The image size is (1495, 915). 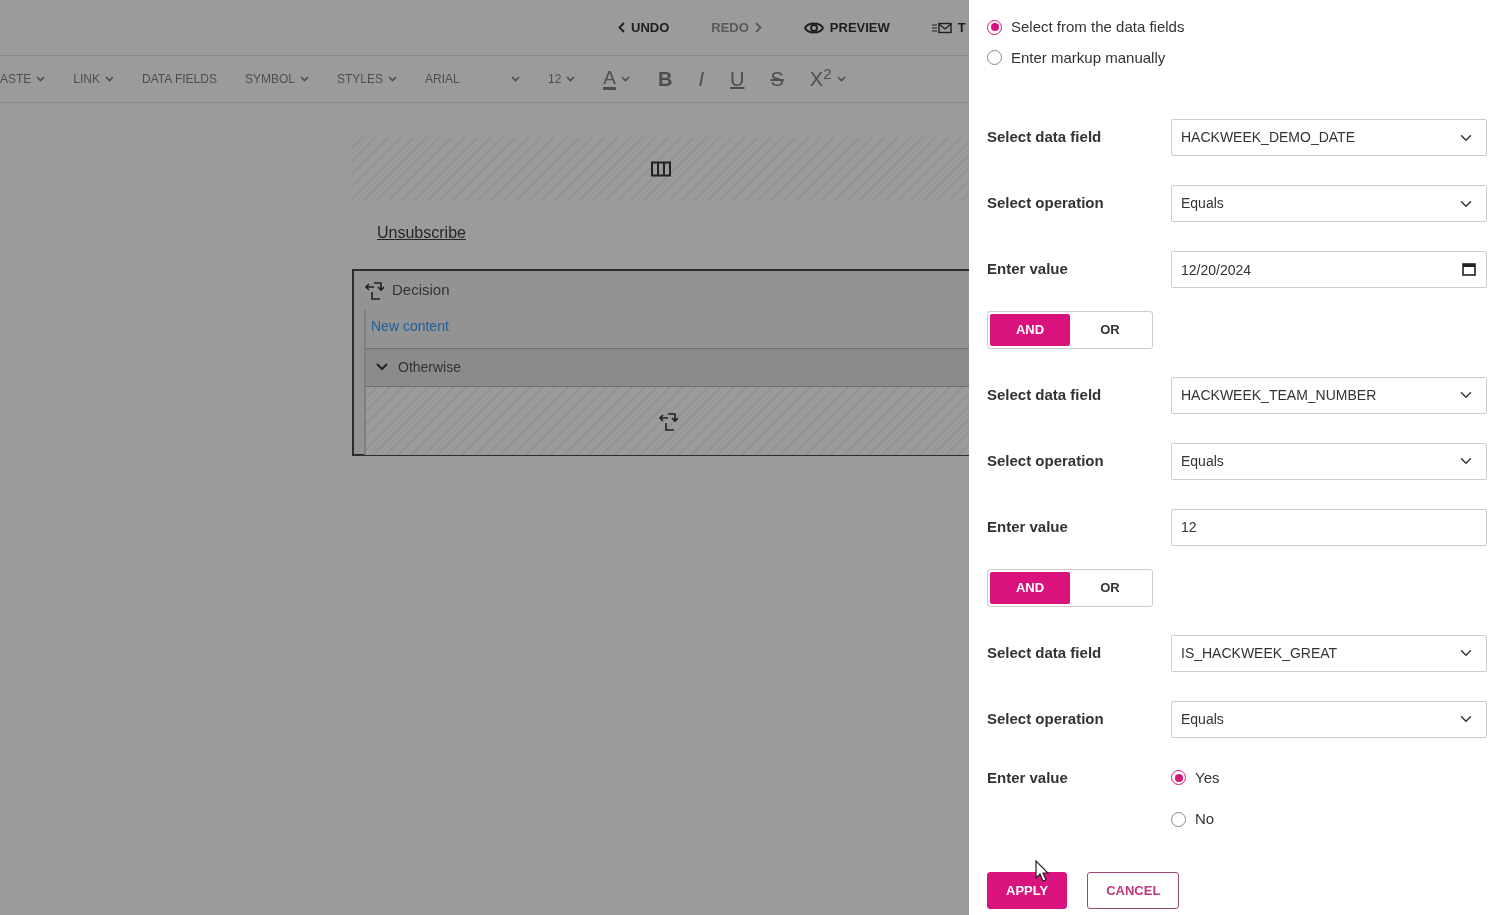 I want to click on select-field: HACKWEEK_TEAM_NUMBER, so click(x=1329, y=395).